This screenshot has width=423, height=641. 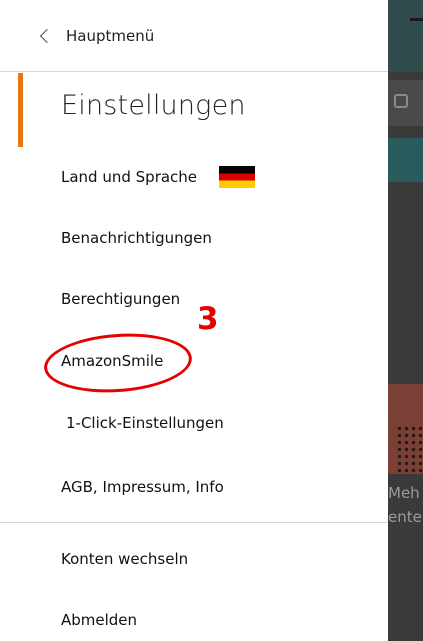 I want to click on menu-item-label: Berechtigungen, so click(x=121, y=299).